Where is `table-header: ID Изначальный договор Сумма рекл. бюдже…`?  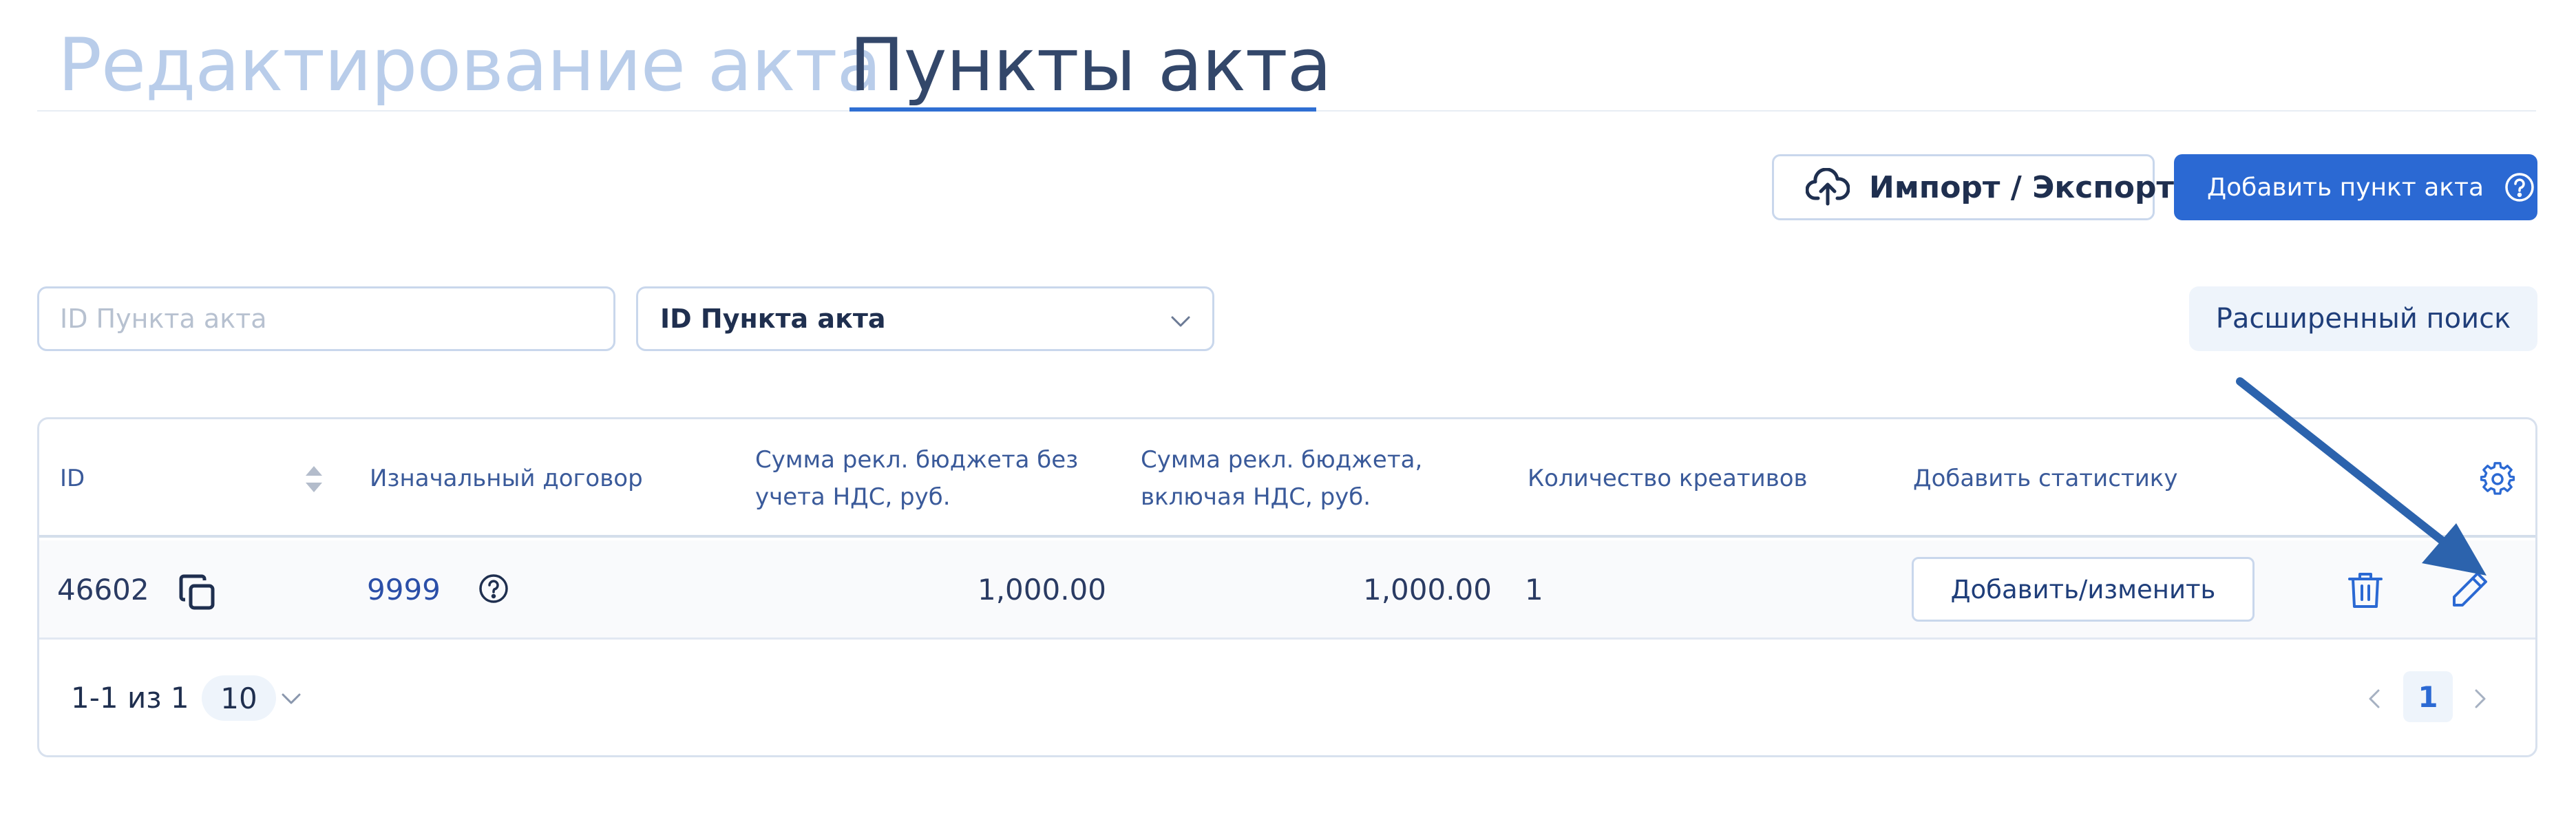
table-header: ID Изначальный договор Сумма рекл. бюдже… is located at coordinates (1287, 478).